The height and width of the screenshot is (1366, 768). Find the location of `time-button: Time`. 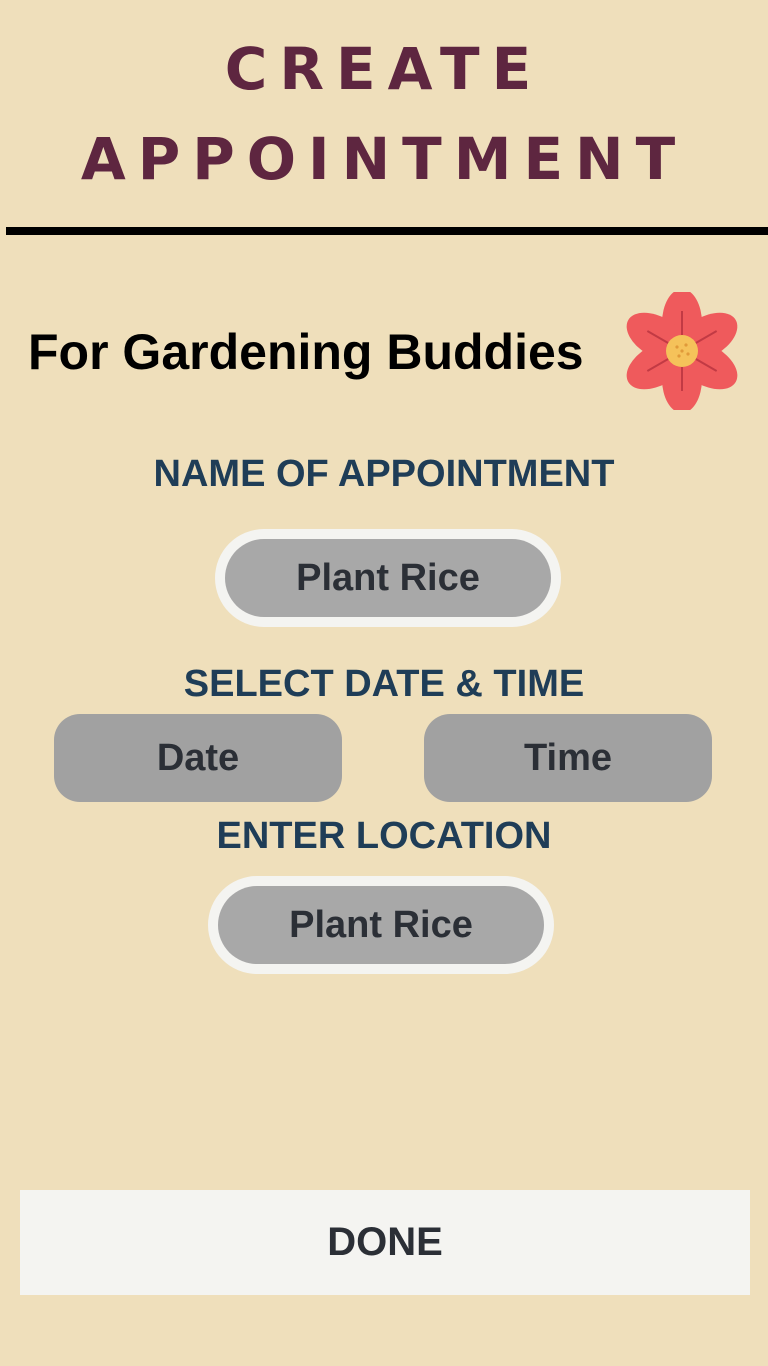

time-button: Time is located at coordinates (568, 758).